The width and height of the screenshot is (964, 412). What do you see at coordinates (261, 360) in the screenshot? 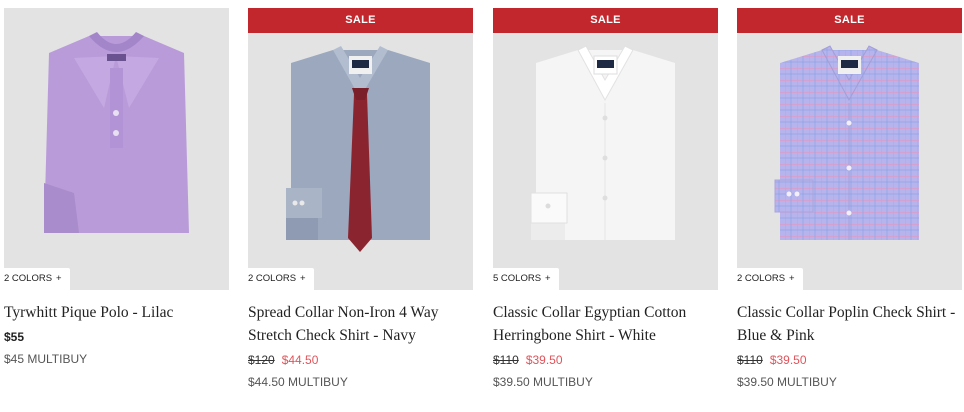
I see `original-price: $120` at bounding box center [261, 360].